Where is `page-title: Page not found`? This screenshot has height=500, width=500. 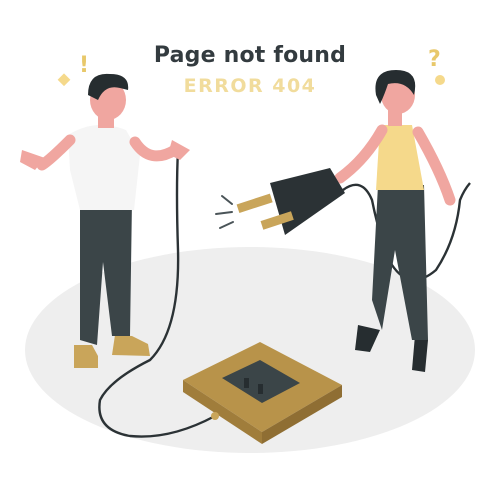
page-title: Page not found is located at coordinates (250, 55).